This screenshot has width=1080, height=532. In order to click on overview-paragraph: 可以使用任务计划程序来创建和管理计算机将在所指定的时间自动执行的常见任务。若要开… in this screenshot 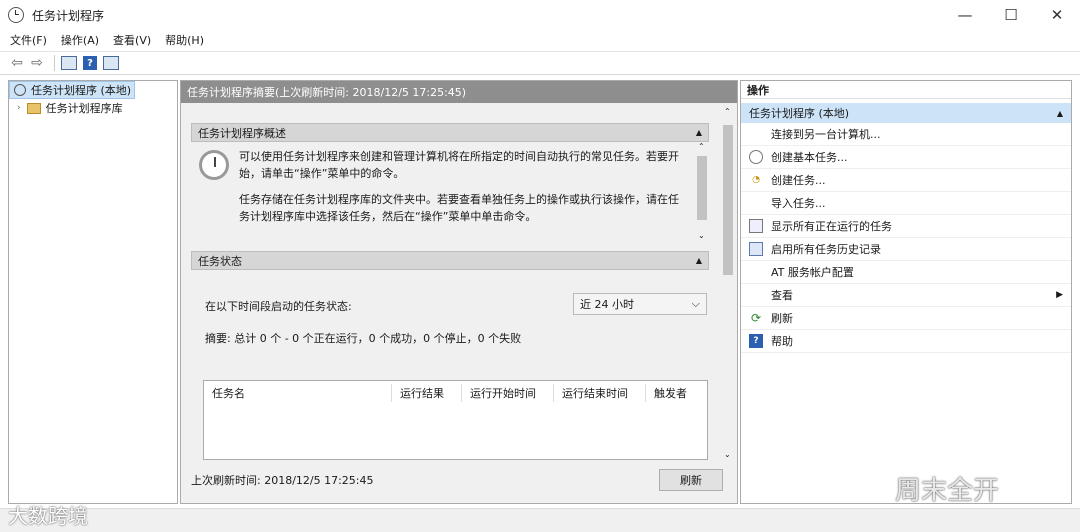, I will do `click(459, 165)`.